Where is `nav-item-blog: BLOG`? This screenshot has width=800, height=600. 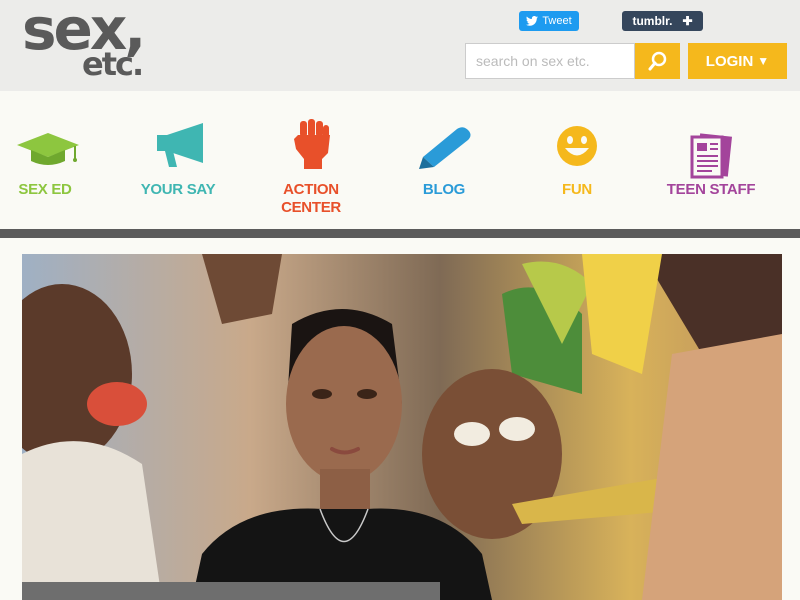
nav-item-blog: BLOG is located at coordinates (444, 160).